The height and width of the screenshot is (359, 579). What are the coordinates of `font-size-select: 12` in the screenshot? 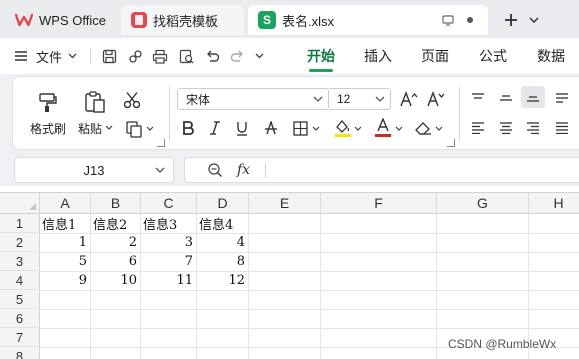 It's located at (360, 99).